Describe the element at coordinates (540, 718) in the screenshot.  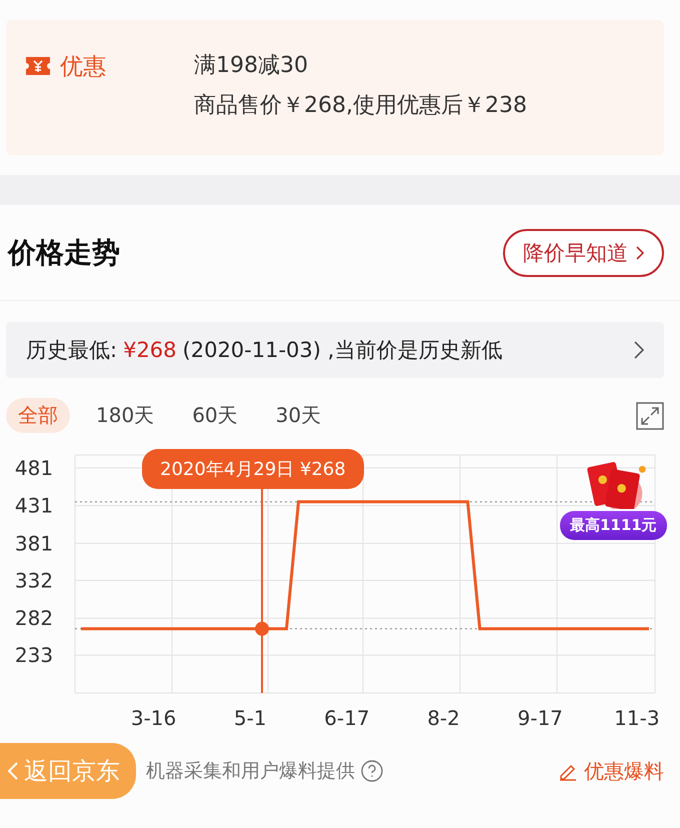
I see `x-tick-label: 9-17` at that location.